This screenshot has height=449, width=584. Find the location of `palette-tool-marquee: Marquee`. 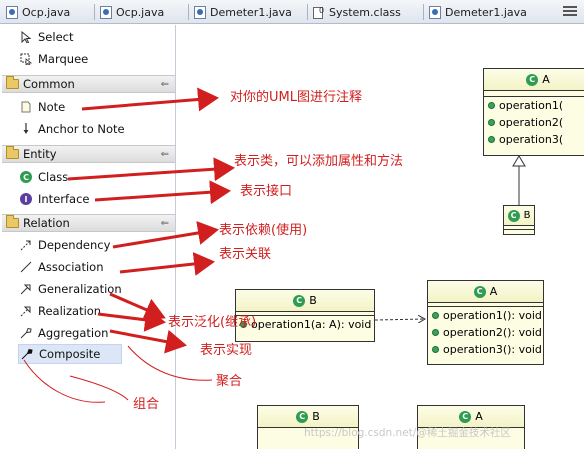

palette-tool-marquee: Marquee is located at coordinates (54, 59).